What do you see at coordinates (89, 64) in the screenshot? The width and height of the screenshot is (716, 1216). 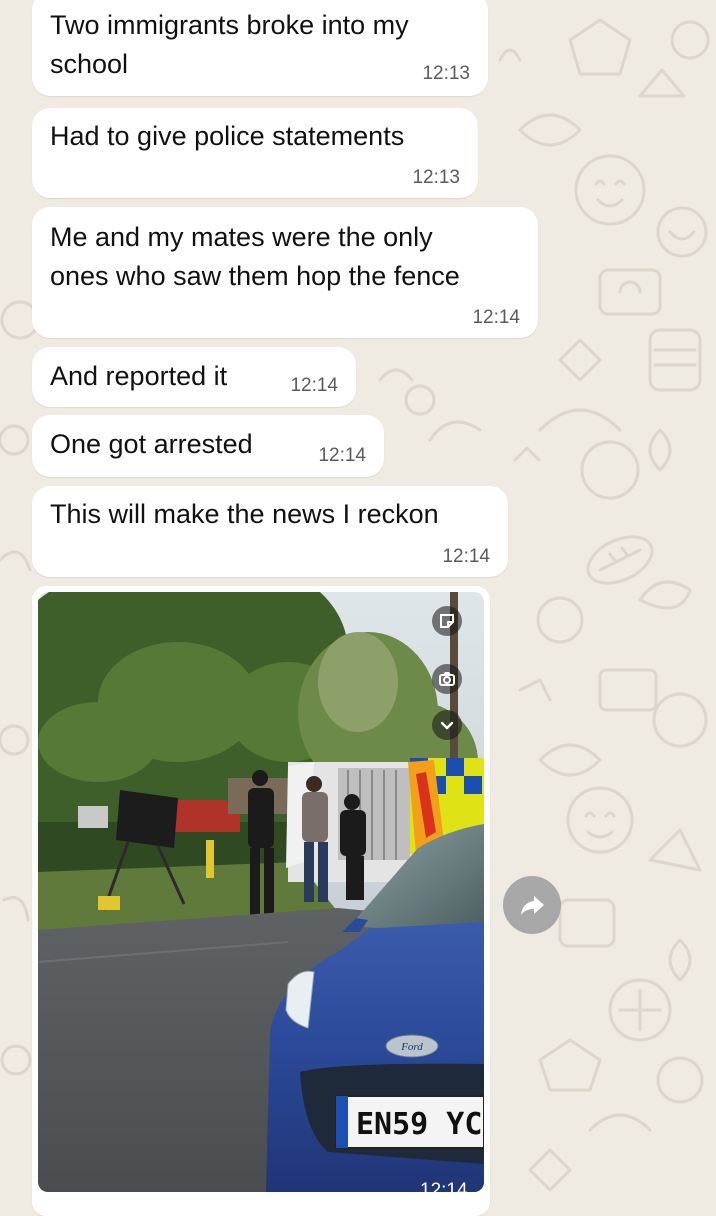 I see `message-text-line: school` at bounding box center [89, 64].